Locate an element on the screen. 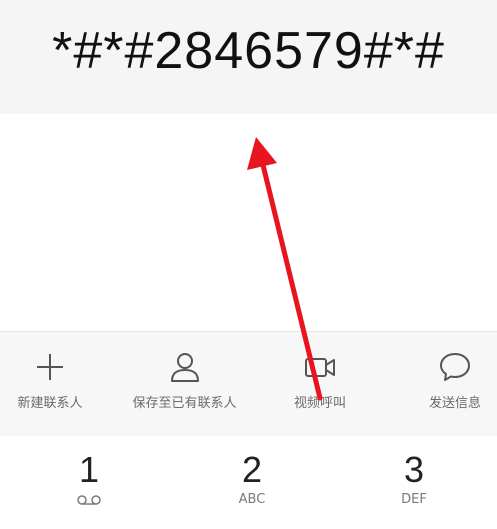 This screenshot has width=497, height=529. voicemail-icon is located at coordinates (89, 500).